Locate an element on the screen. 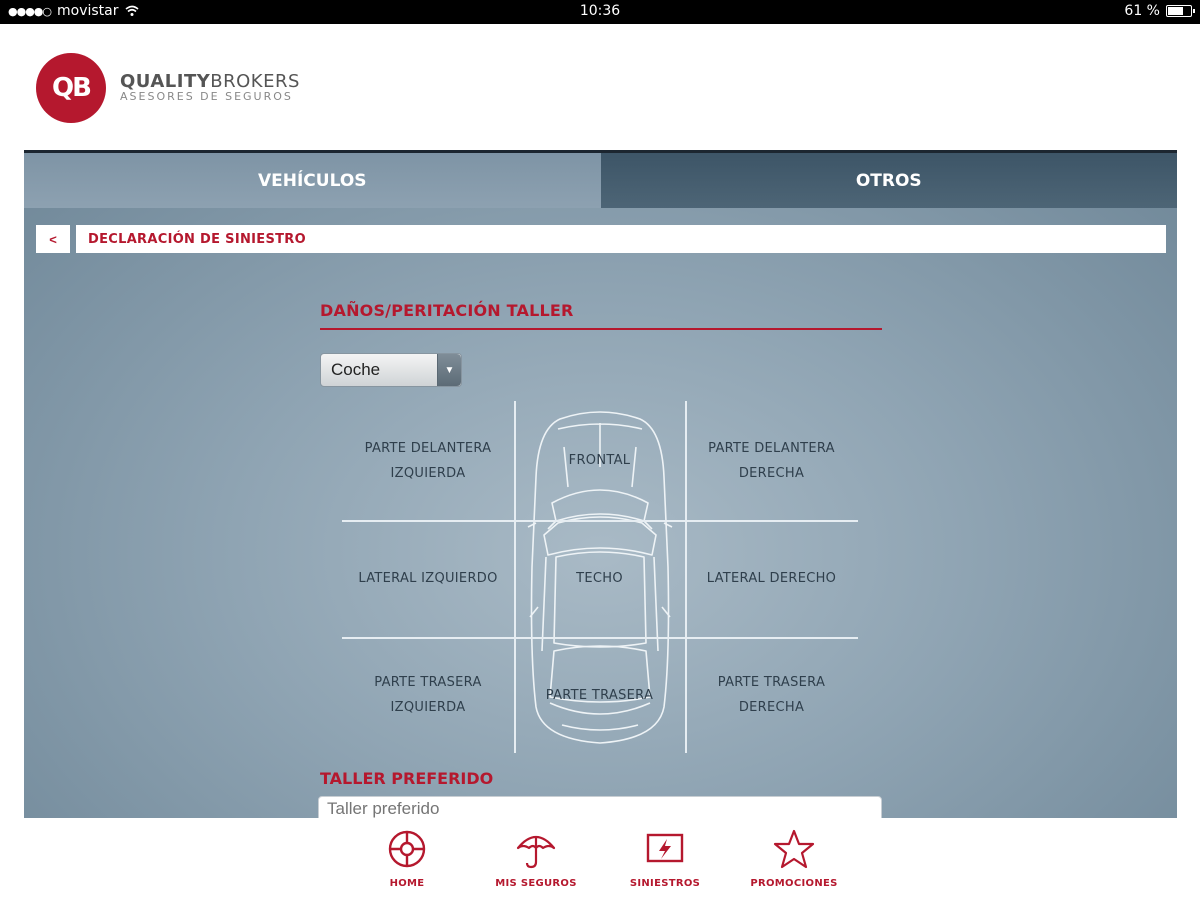 The image size is (1200, 900). zone-rear-left-line1: PARTE TRASERA is located at coordinates (428, 682).